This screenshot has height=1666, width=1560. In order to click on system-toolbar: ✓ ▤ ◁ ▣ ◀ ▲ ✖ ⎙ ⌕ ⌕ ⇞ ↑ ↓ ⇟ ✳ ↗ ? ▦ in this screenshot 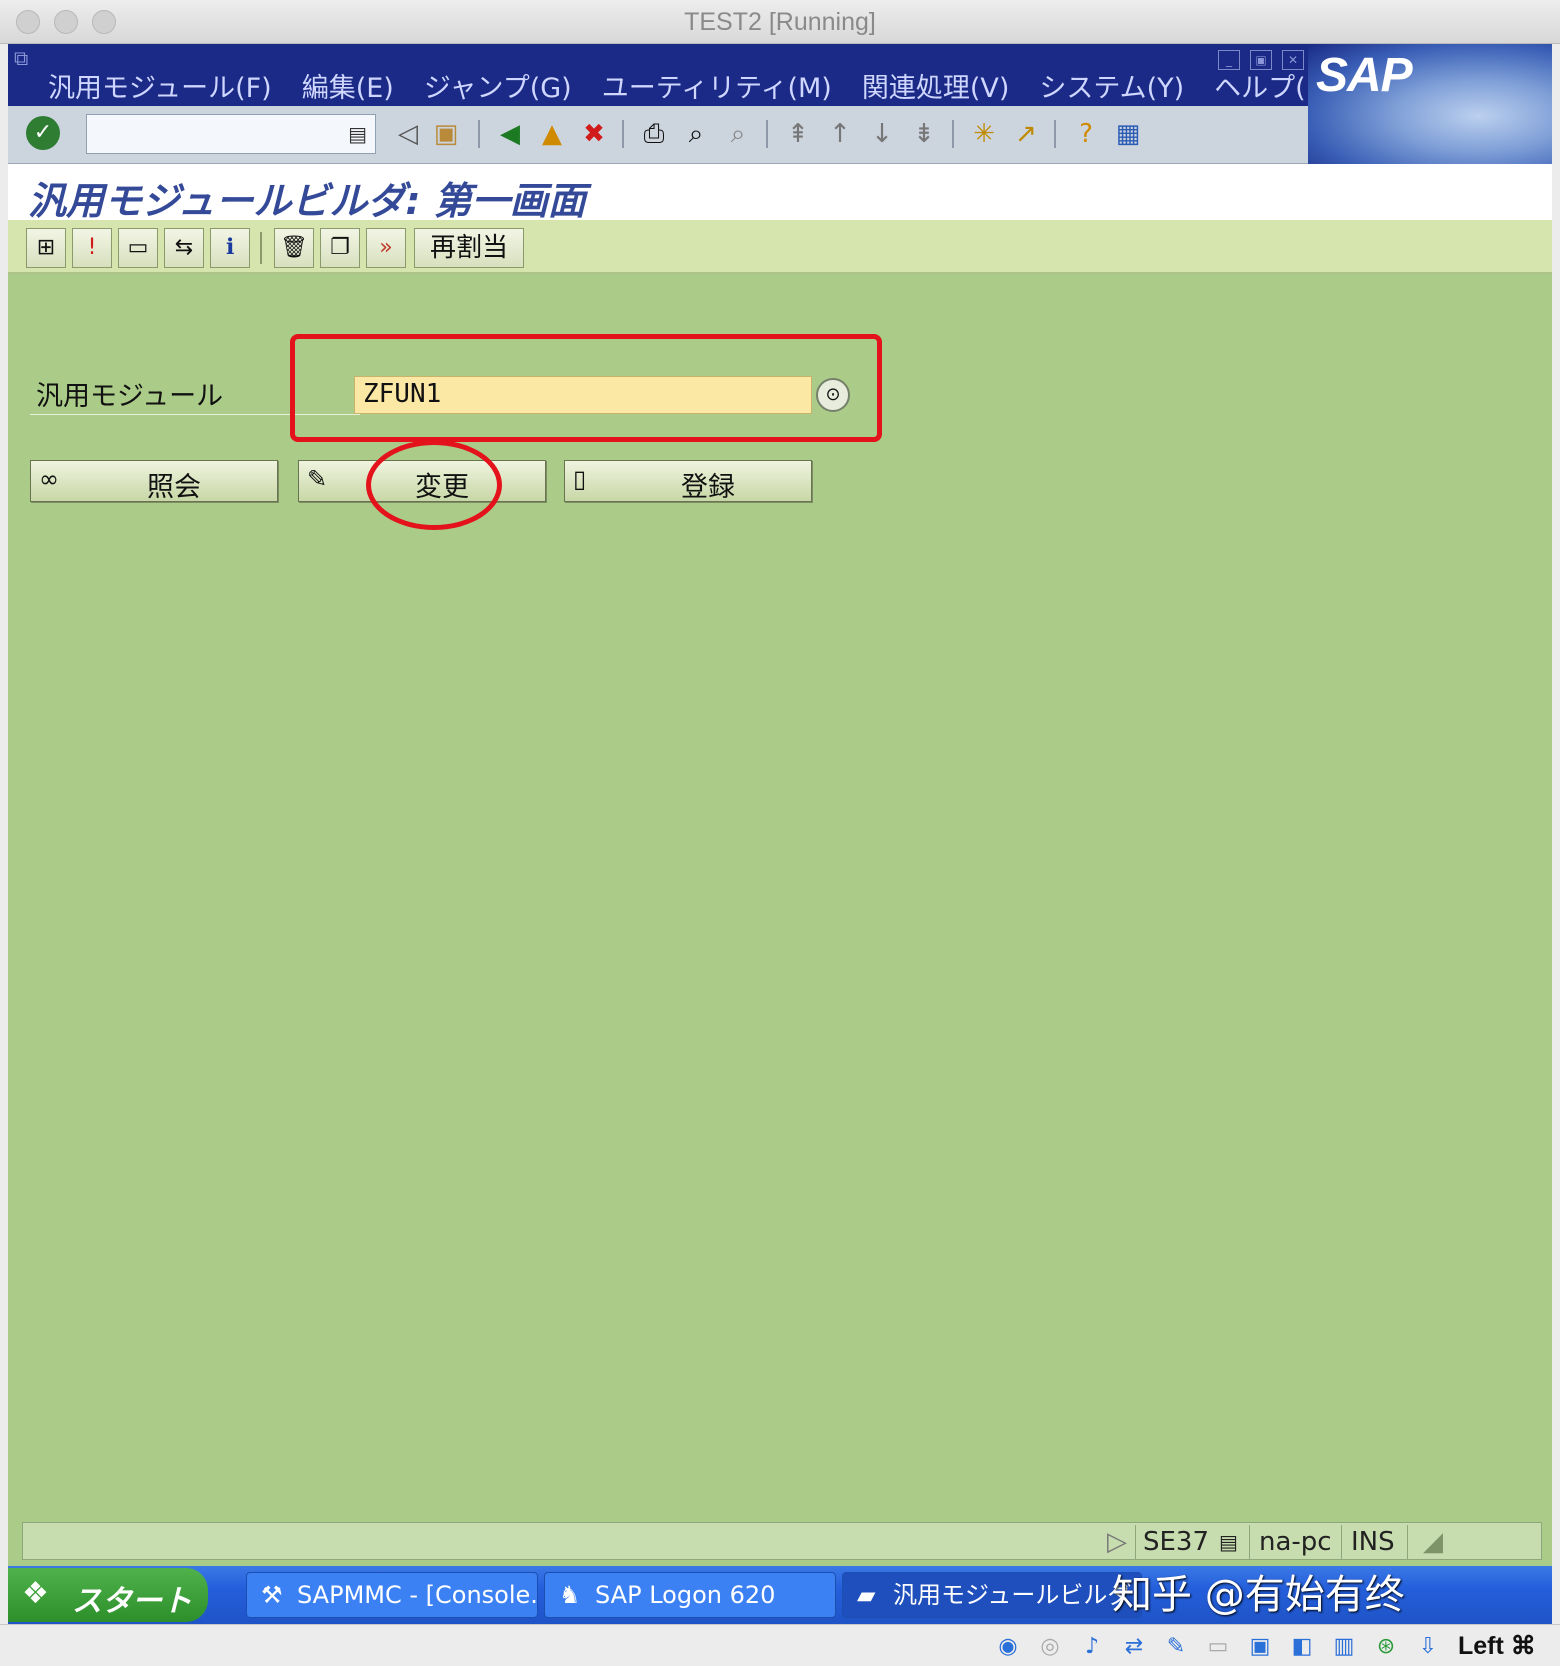, I will do `click(658, 135)`.